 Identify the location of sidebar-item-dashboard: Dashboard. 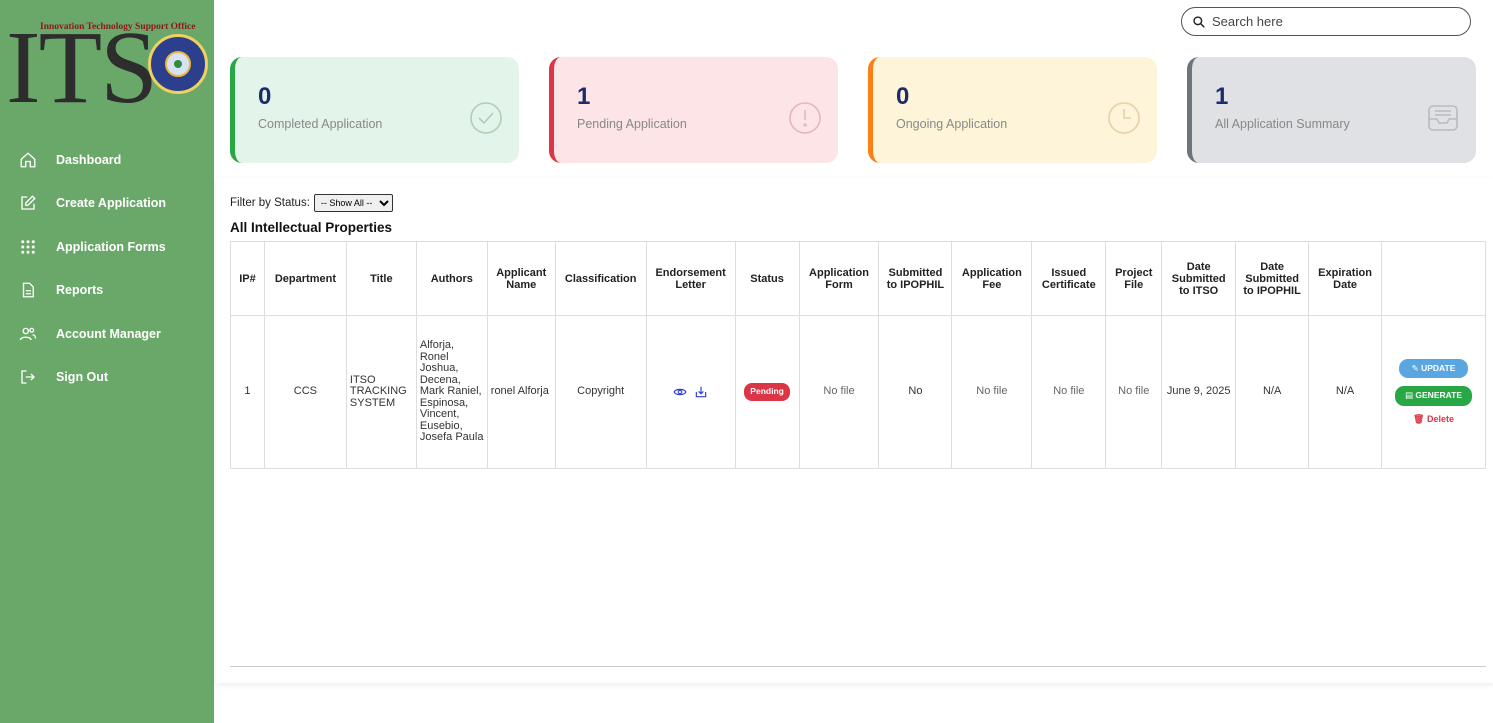
(107, 160).